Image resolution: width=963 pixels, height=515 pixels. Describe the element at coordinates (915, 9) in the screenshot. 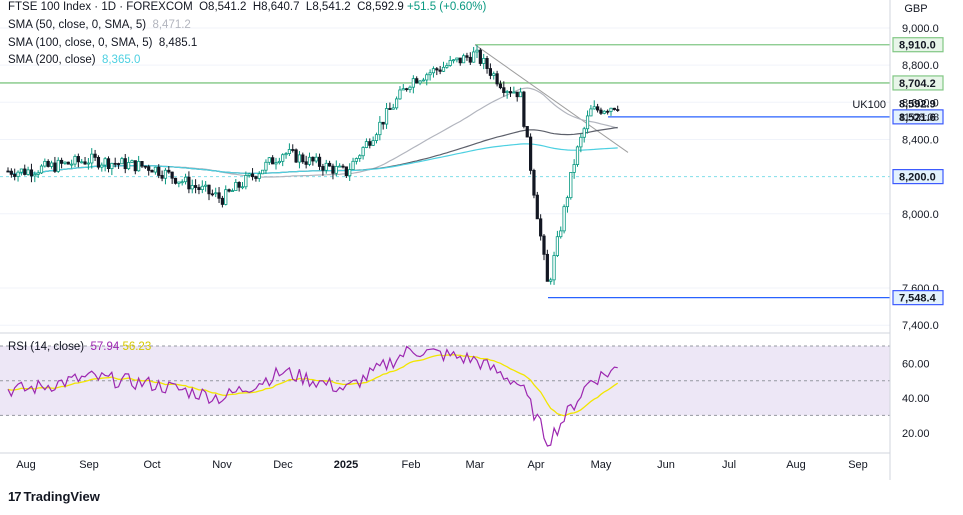

I see `currency-label: GBP` at that location.